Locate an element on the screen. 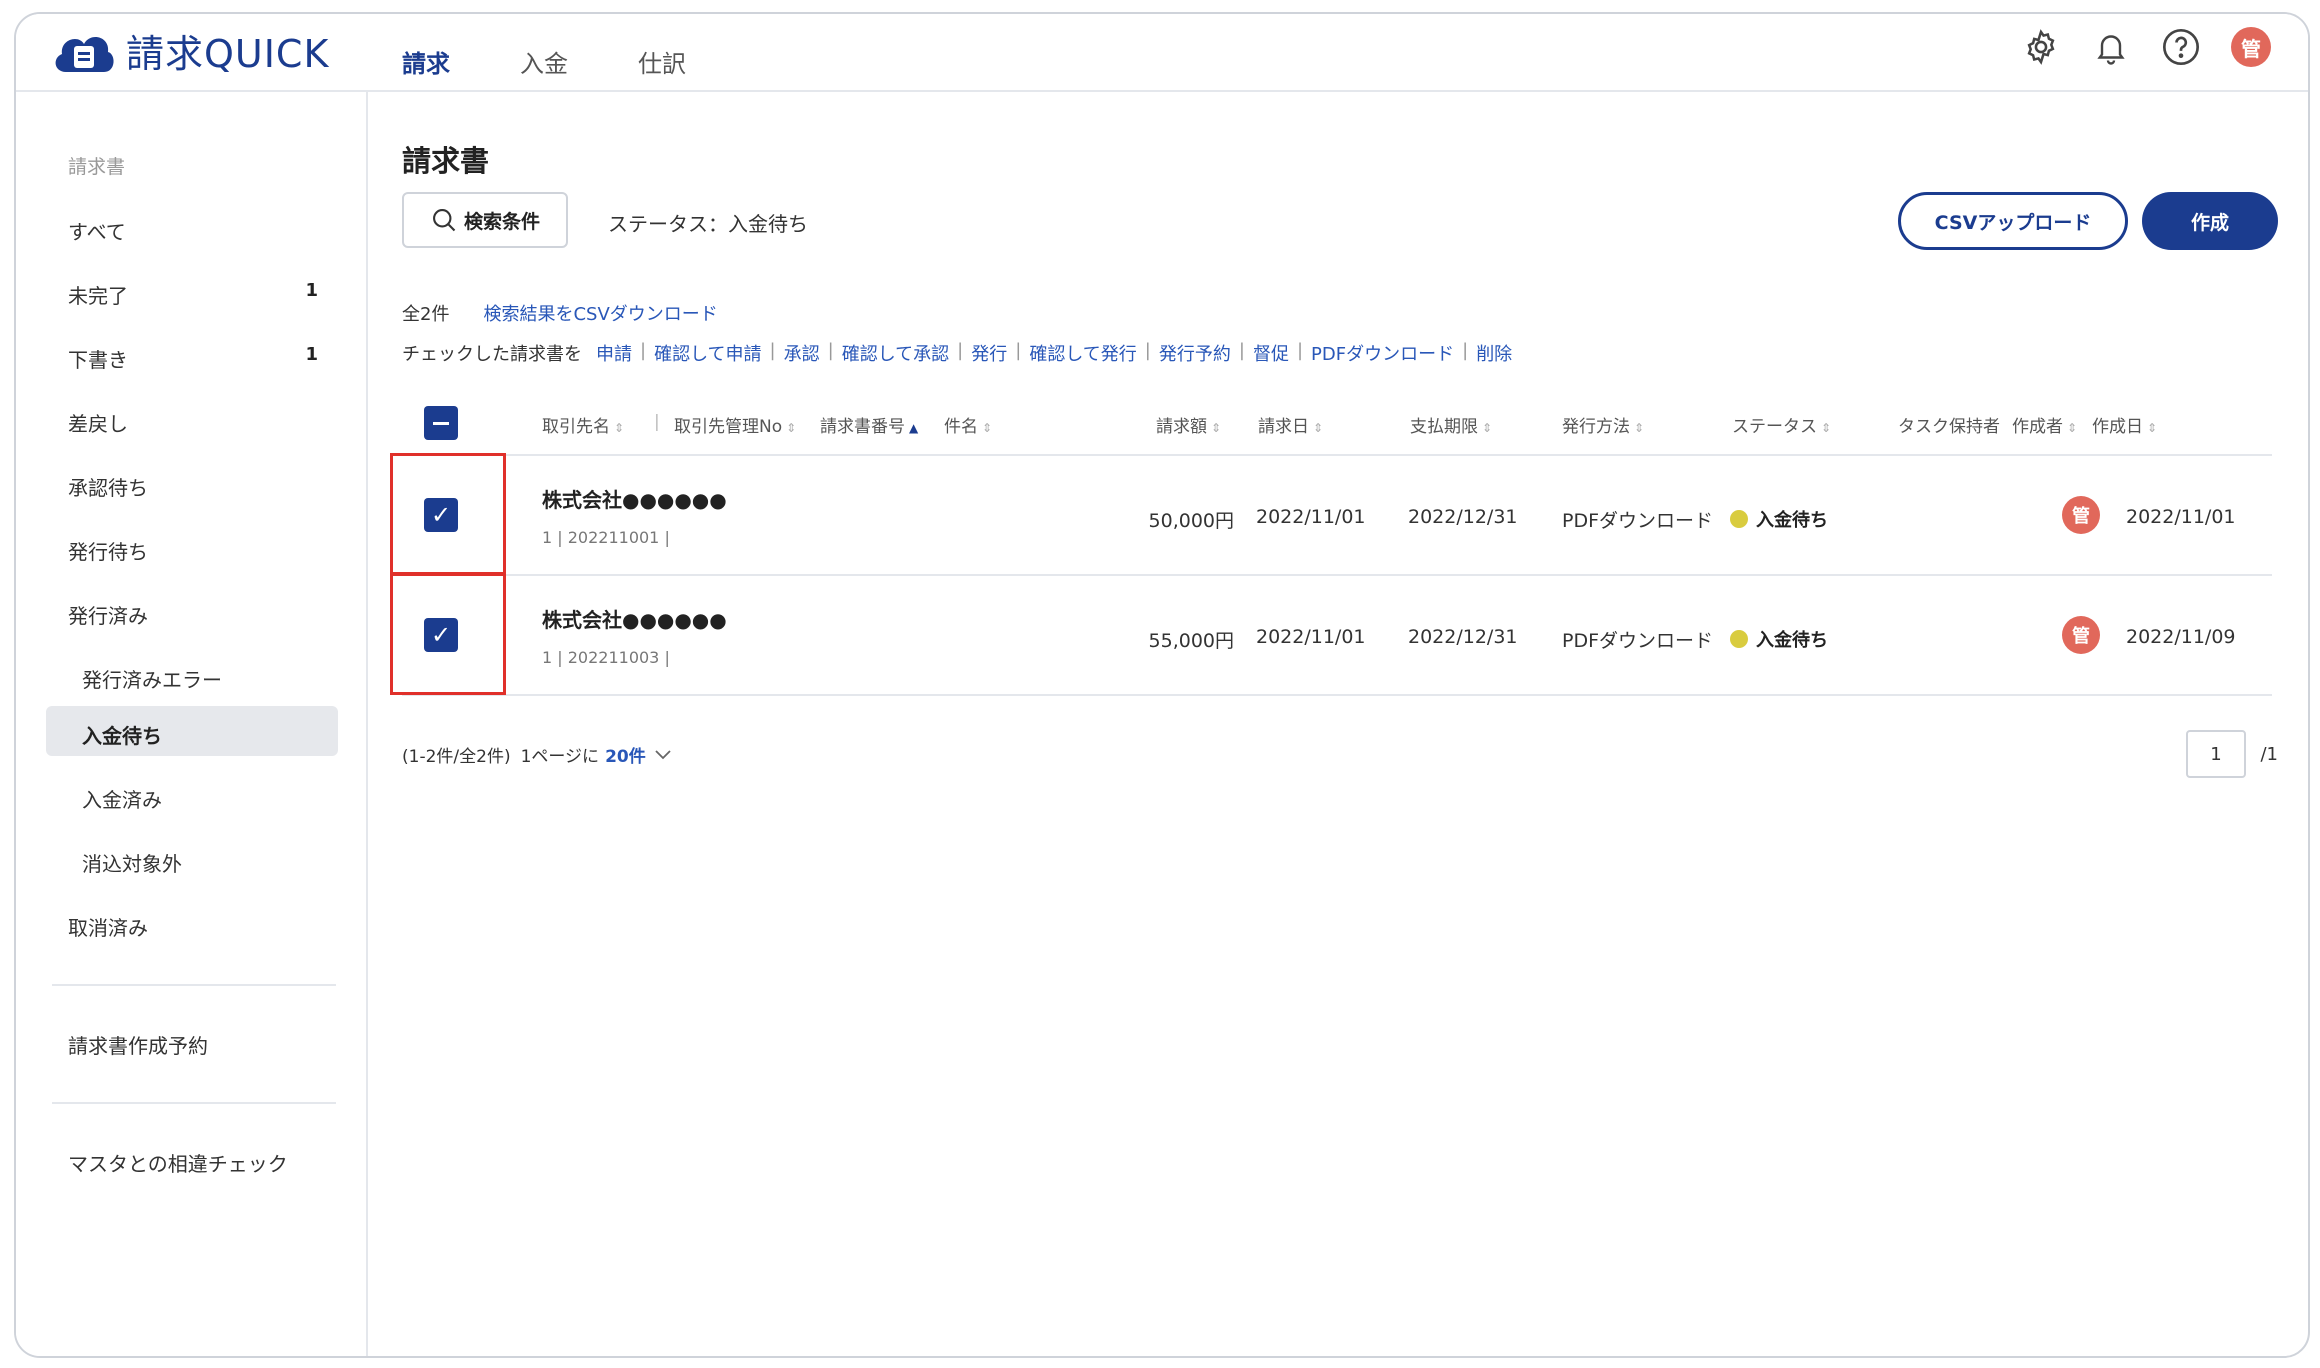  action-confirm-issue: 確認して発行 is located at coordinates (1082, 353).